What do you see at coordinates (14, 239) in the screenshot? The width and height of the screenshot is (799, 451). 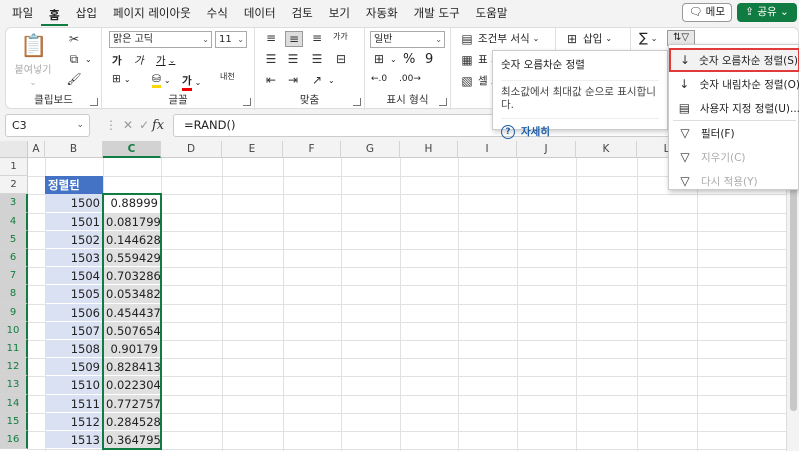 I see `row-header-5: 5` at bounding box center [14, 239].